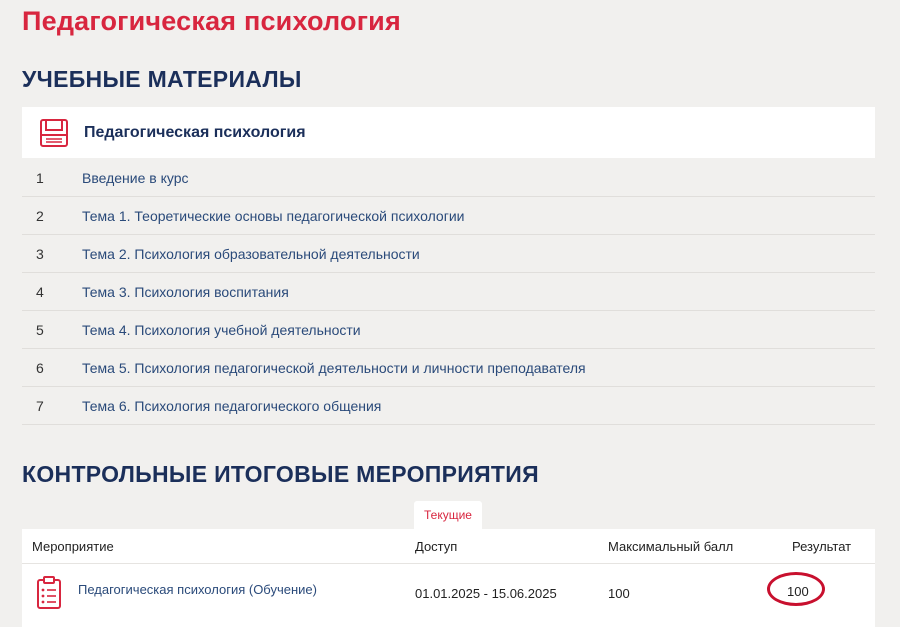 This screenshot has height=627, width=900. Describe the element at coordinates (448, 178) in the screenshot. I see `list-item: 1 Введение в курс` at that location.